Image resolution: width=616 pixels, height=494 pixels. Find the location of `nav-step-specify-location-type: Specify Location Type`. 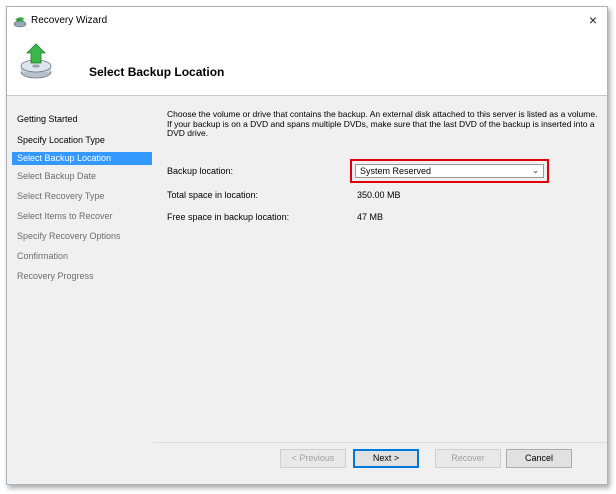

nav-step-specify-location-type: Specify Location Type is located at coordinates (82, 140).